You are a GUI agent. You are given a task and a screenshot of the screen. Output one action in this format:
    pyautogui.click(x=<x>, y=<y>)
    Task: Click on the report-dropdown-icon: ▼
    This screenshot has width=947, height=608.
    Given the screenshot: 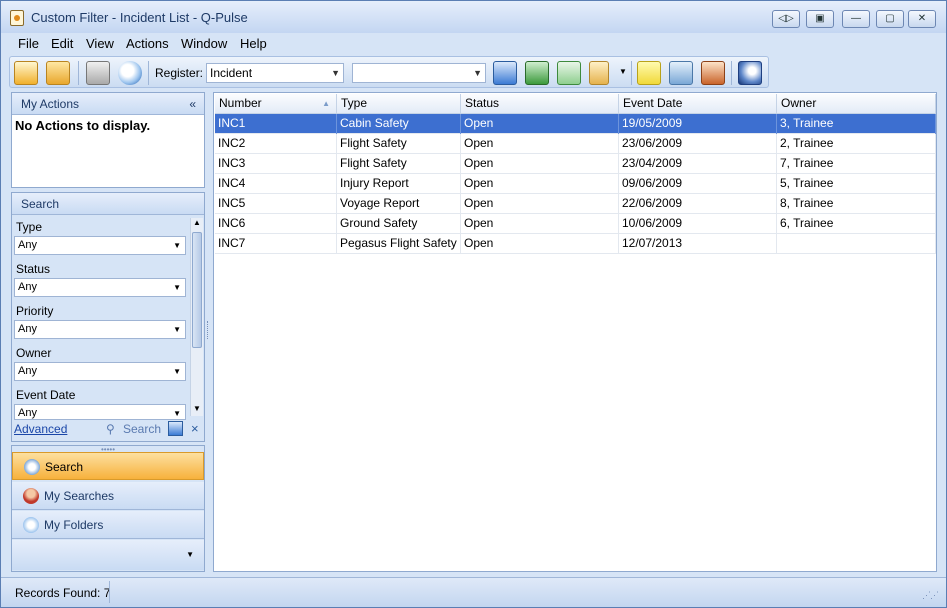 What is the action you would take?
    pyautogui.click(x=623, y=71)
    